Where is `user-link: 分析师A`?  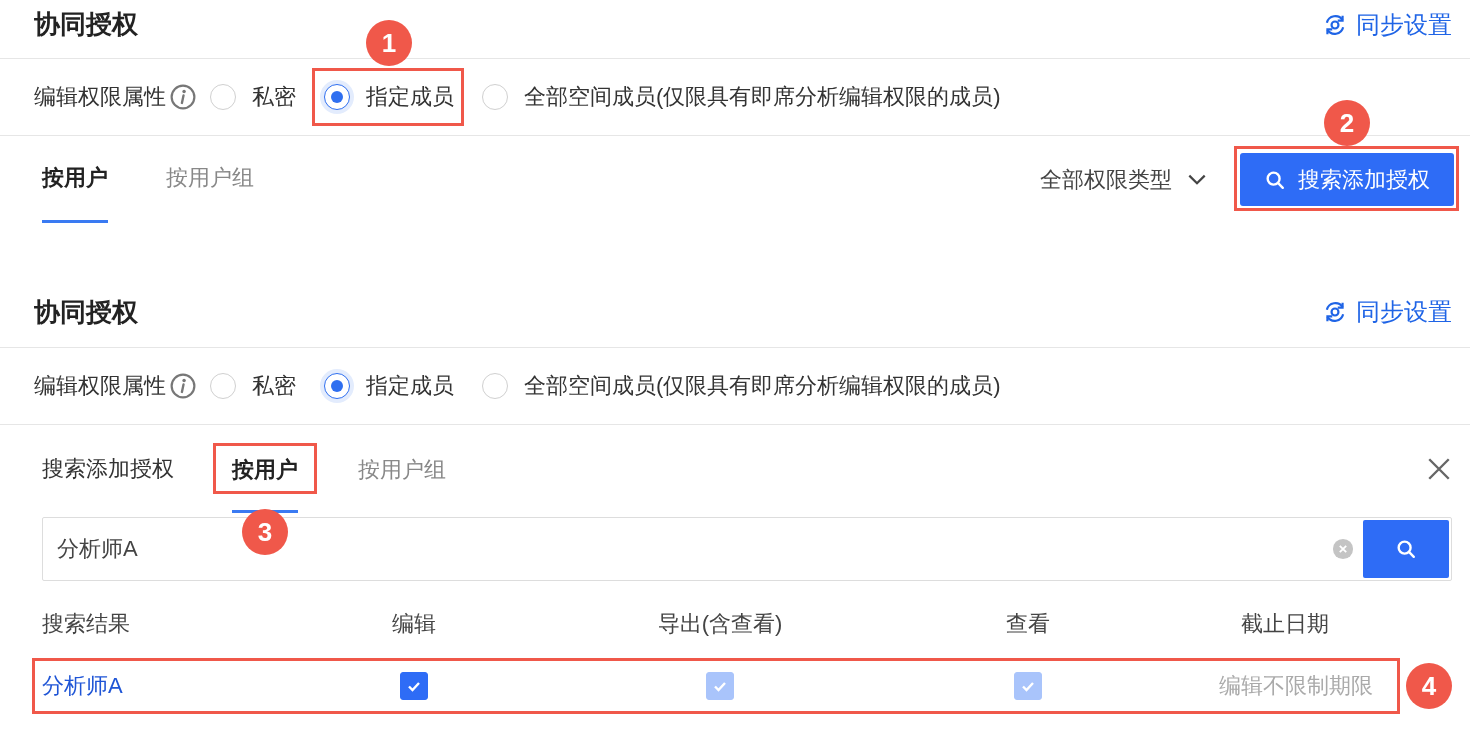
user-link: 分析师A is located at coordinates (82, 686).